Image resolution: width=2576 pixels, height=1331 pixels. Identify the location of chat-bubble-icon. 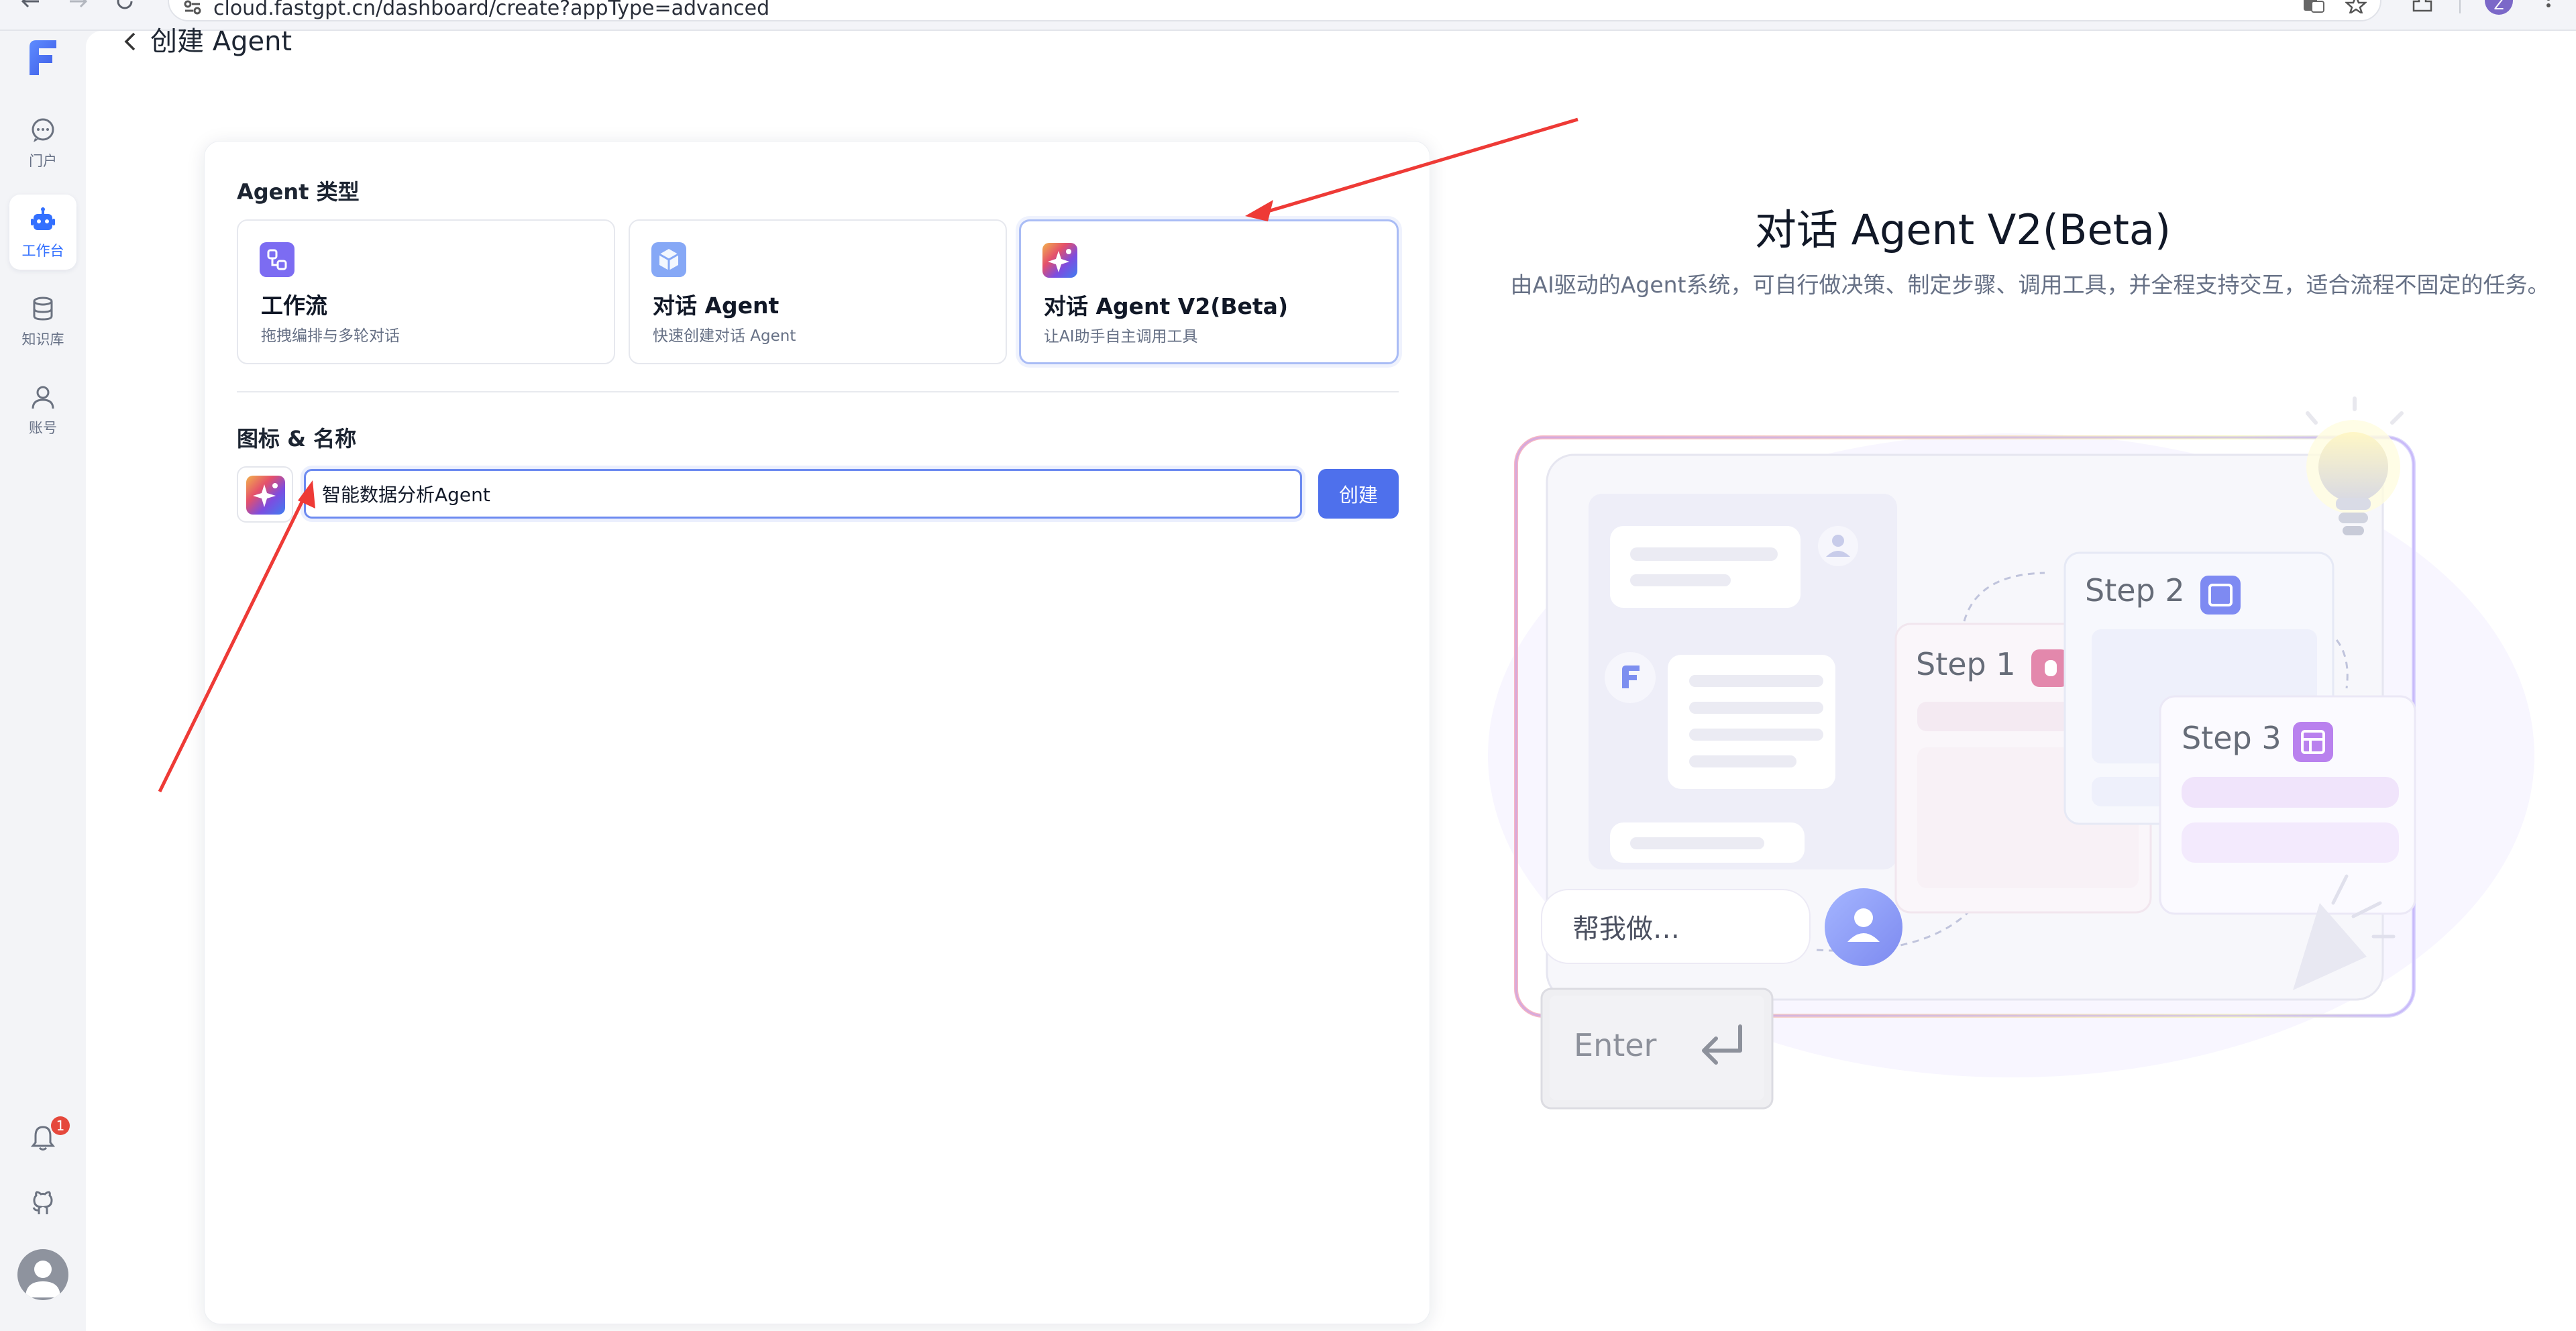
(43, 130).